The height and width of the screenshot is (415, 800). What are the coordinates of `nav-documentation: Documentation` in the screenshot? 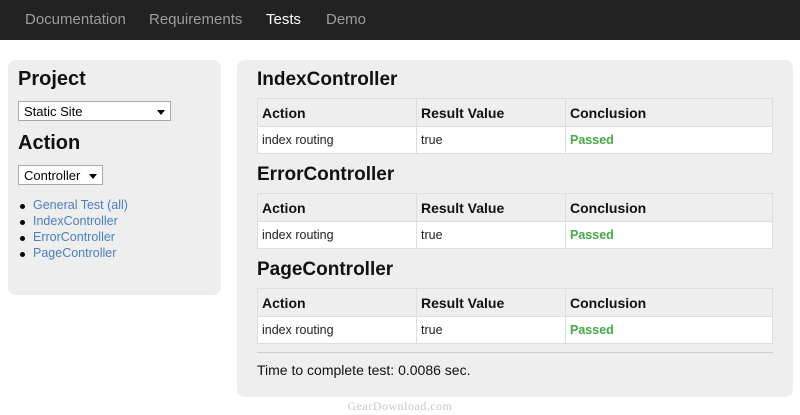 It's located at (75, 19).